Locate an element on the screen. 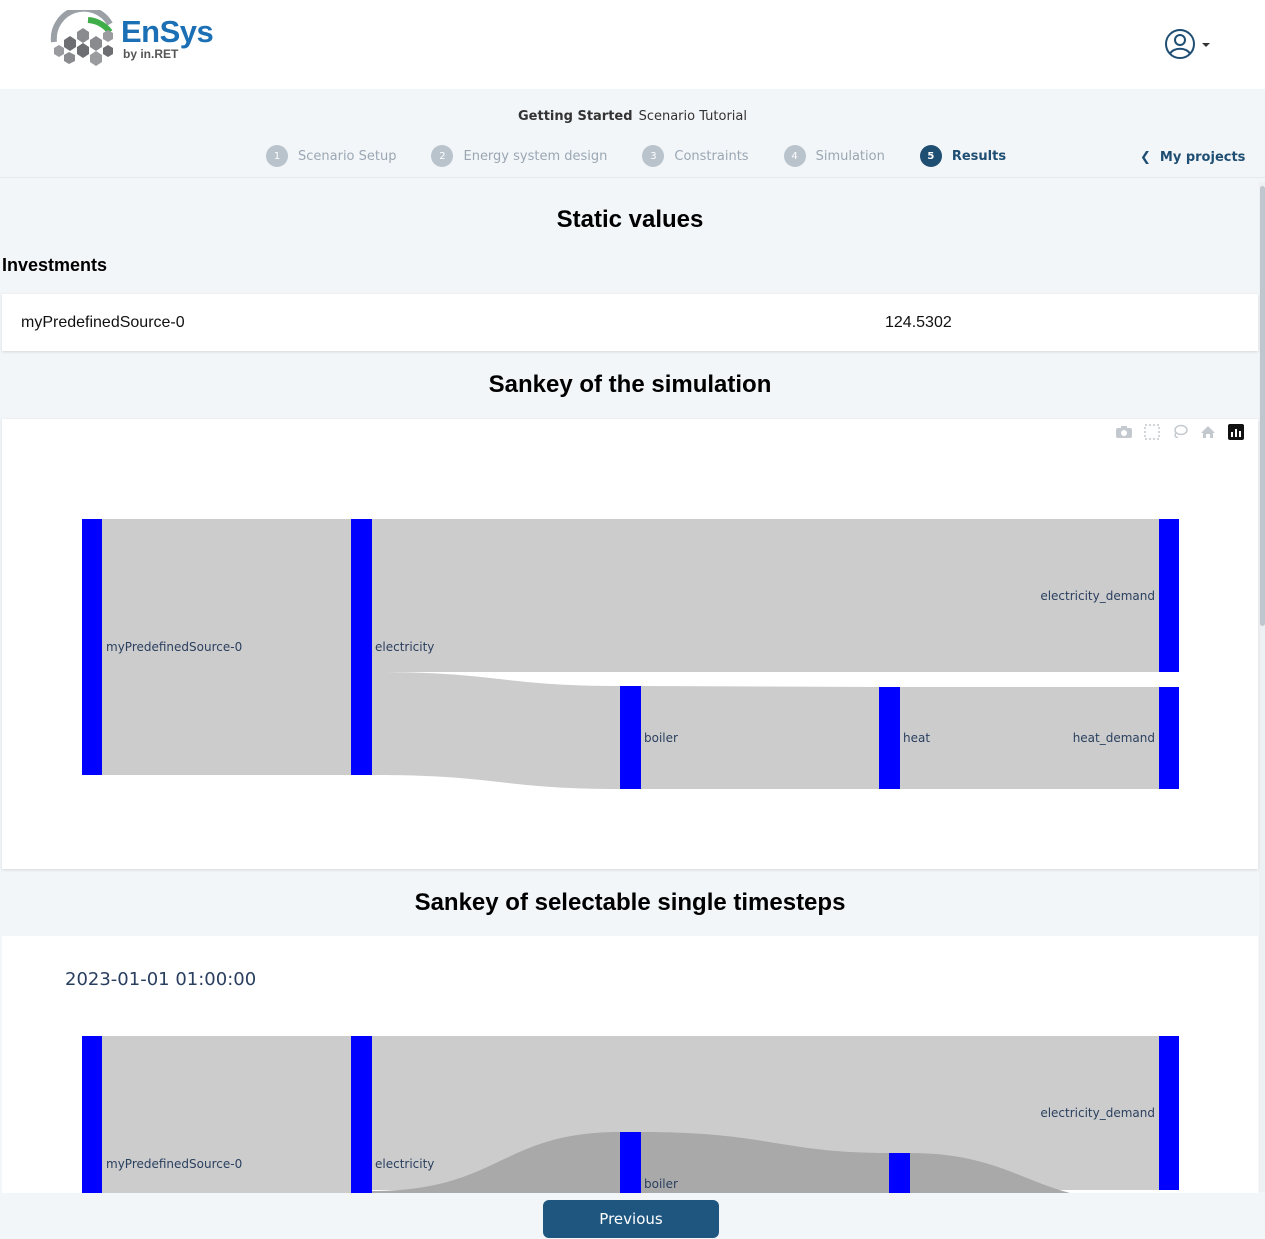  investments-title: Investments is located at coordinates (55, 265).